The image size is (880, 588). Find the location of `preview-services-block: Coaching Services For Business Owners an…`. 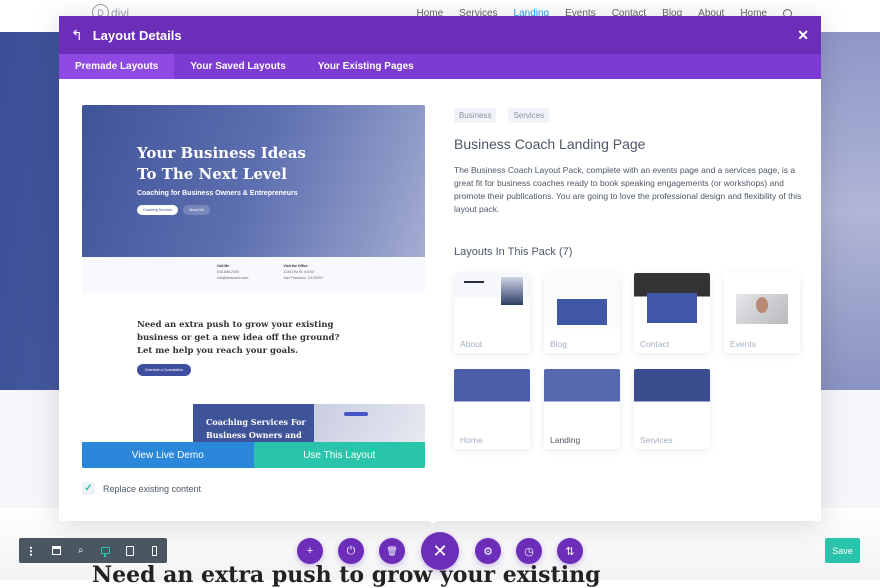

preview-services-block: Coaching Services For Business Owners an… is located at coordinates (253, 423).